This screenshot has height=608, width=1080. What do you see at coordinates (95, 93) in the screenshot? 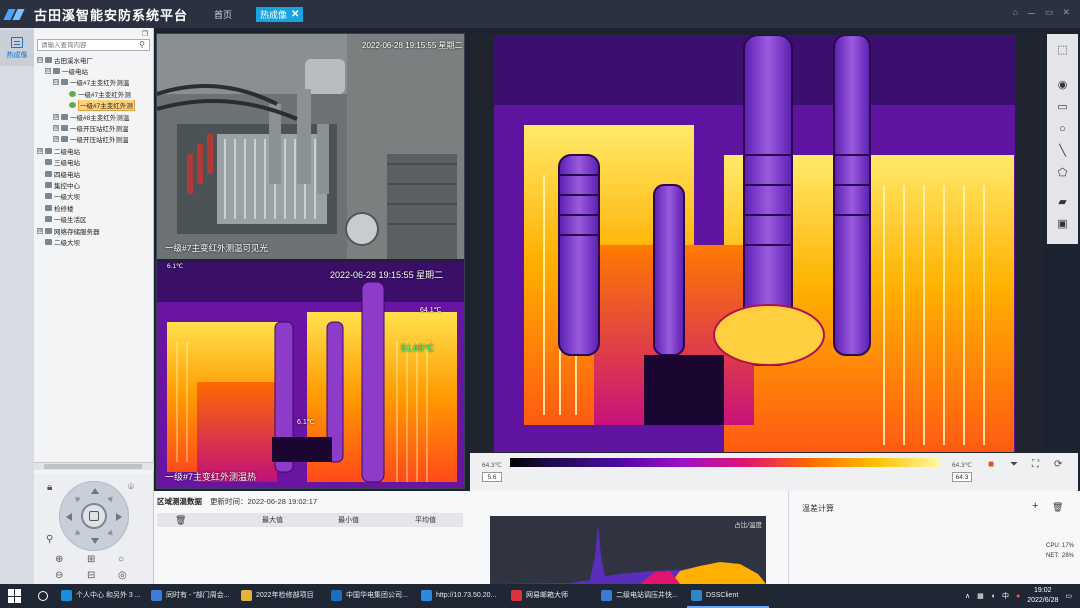
I see `tree-node-camera: 一级#7主变红外测` at bounding box center [95, 93].